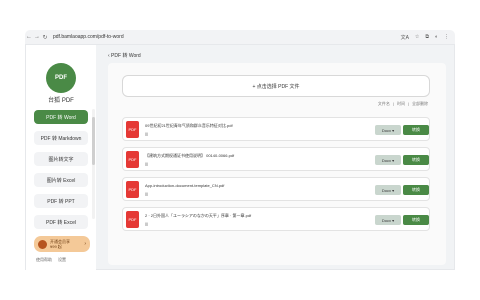 The width and height of the screenshot is (480, 300). I want to click on settings-link: 设置, so click(62, 260).